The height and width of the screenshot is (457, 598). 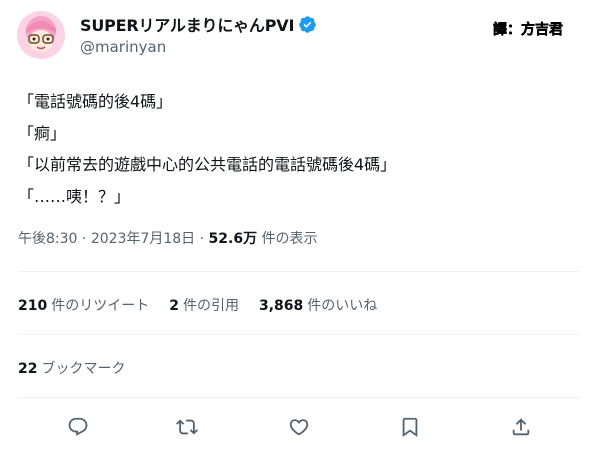 What do you see at coordinates (95, 101) in the screenshot?
I see `tweet-line: 「電話號碼的後4碼」` at bounding box center [95, 101].